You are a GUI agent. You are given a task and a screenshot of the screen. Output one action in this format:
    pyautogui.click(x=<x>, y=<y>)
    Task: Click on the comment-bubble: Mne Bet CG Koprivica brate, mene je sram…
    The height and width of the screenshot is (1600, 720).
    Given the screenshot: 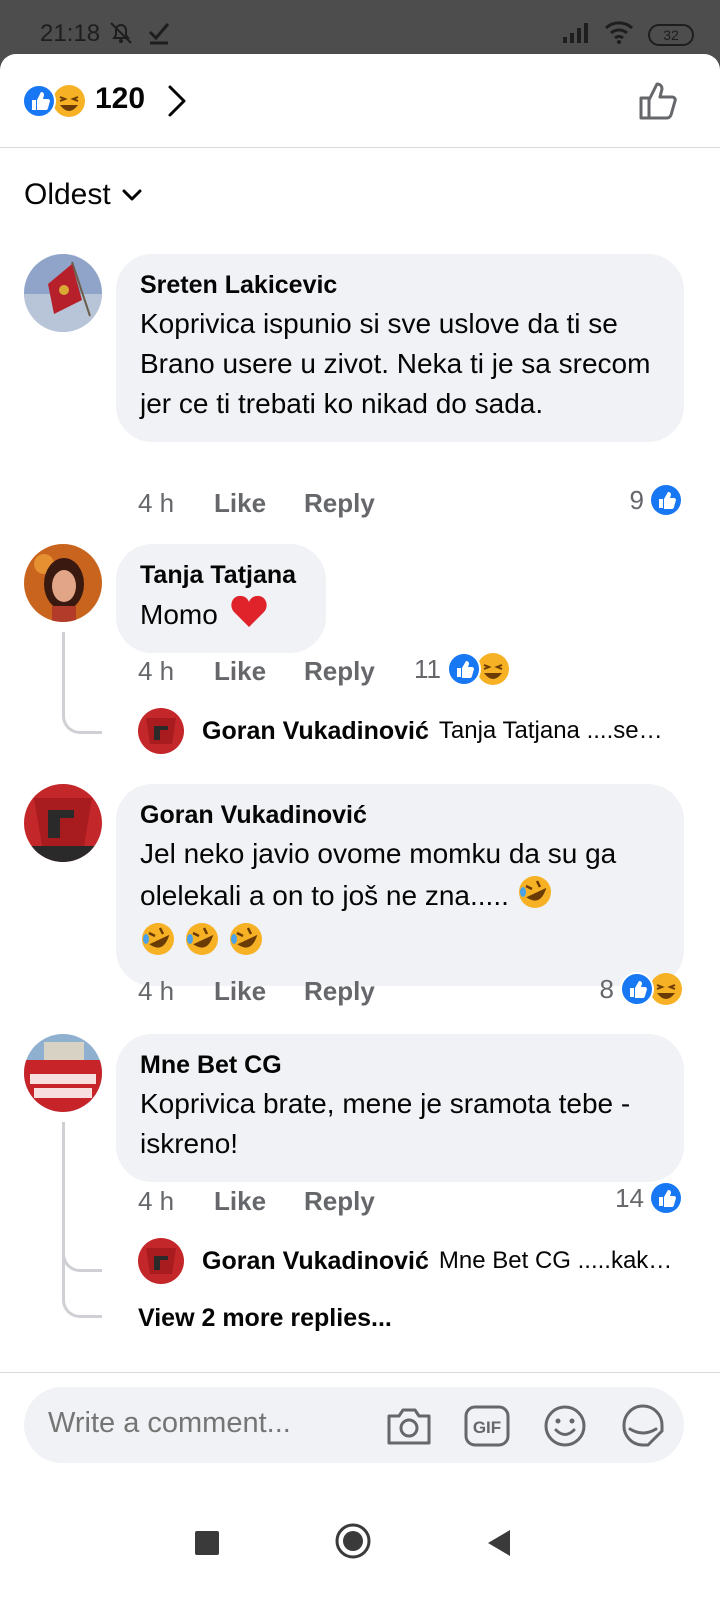 What is the action you would take?
    pyautogui.click(x=400, y=1108)
    